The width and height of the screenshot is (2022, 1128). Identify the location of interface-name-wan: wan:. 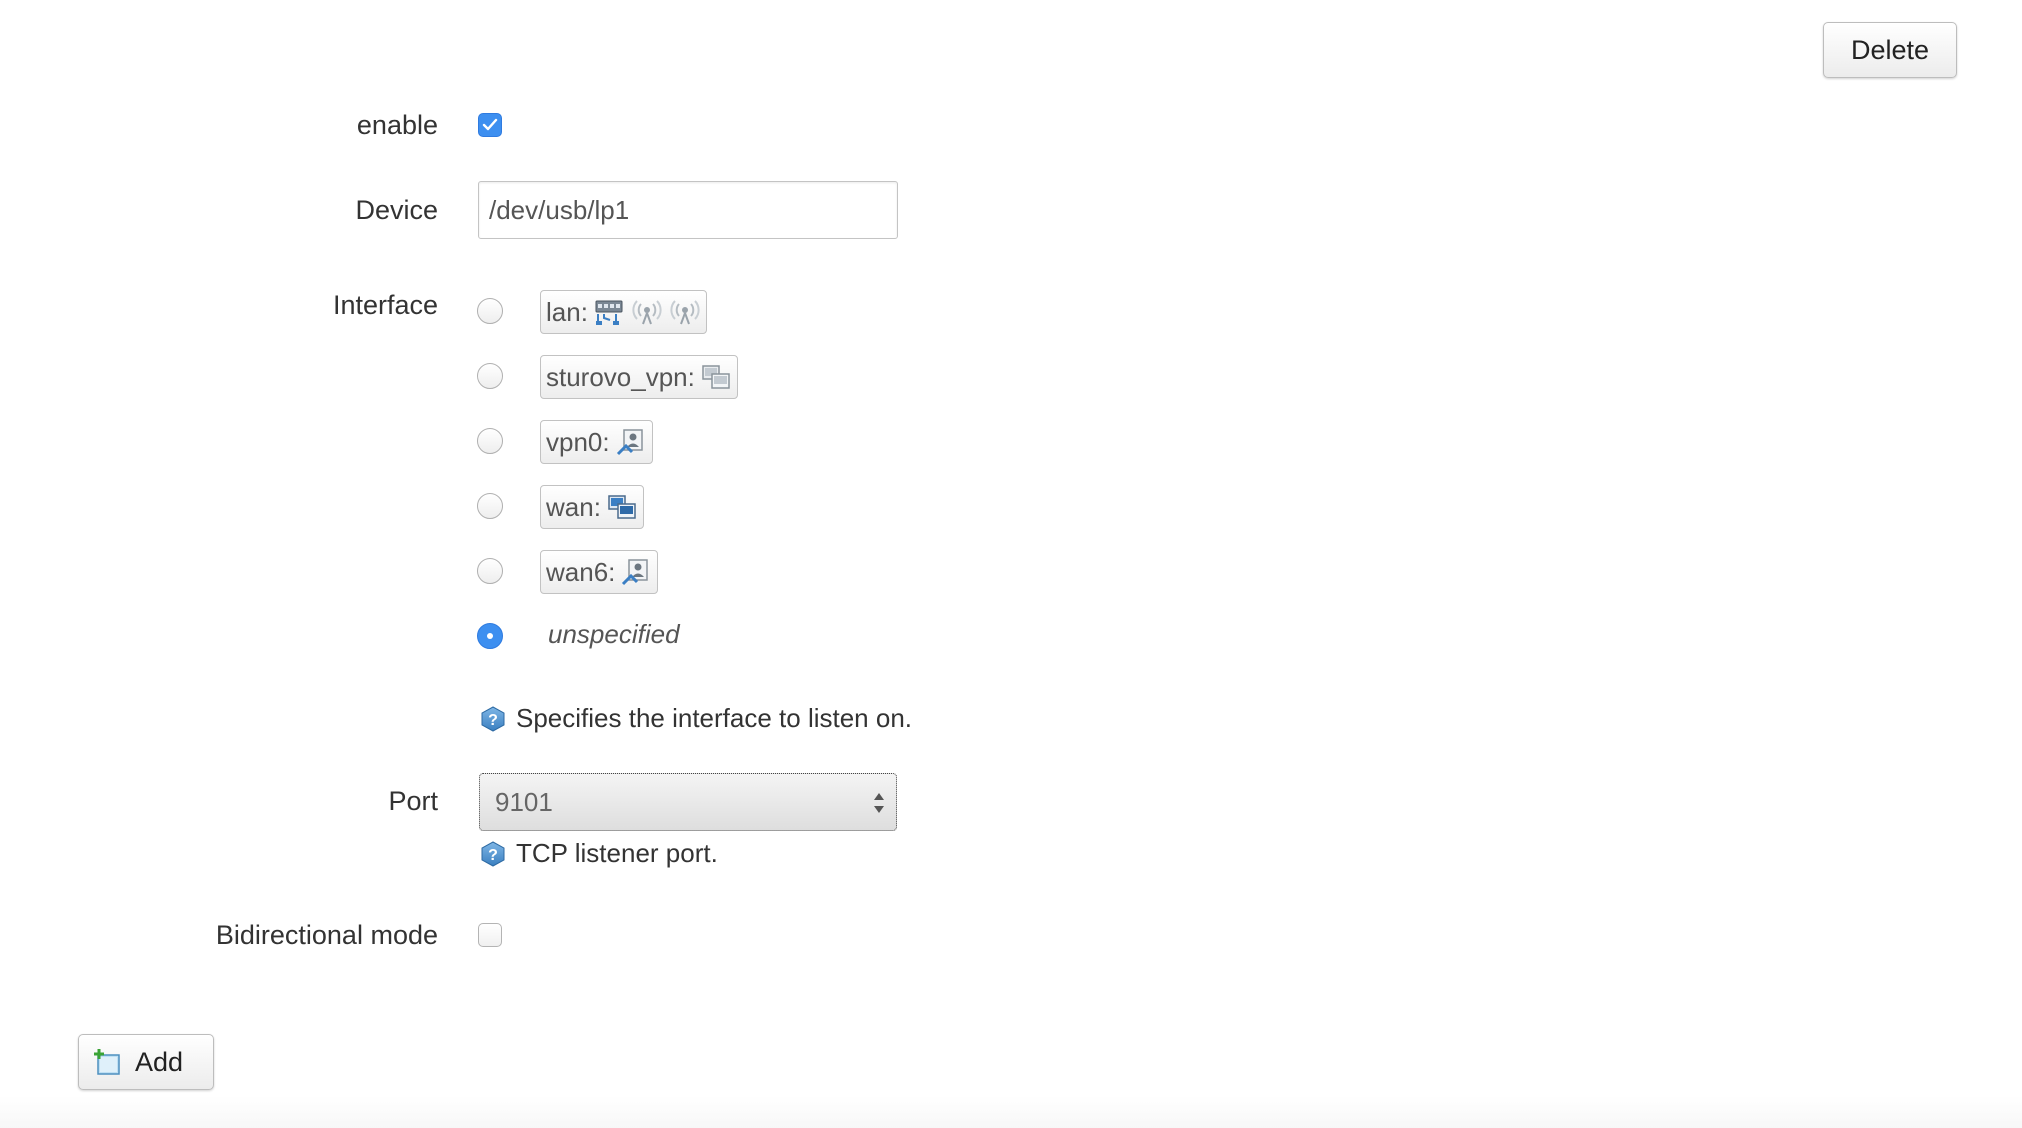
(573, 506).